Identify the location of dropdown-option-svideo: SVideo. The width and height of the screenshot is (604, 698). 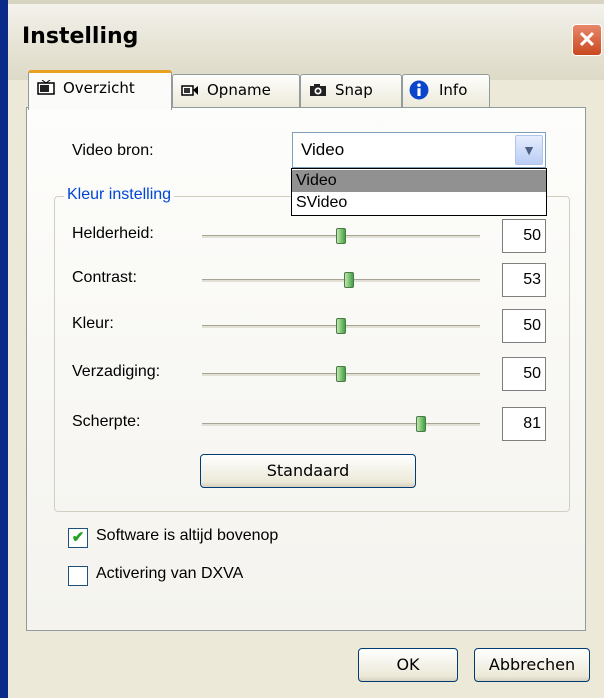
(419, 203).